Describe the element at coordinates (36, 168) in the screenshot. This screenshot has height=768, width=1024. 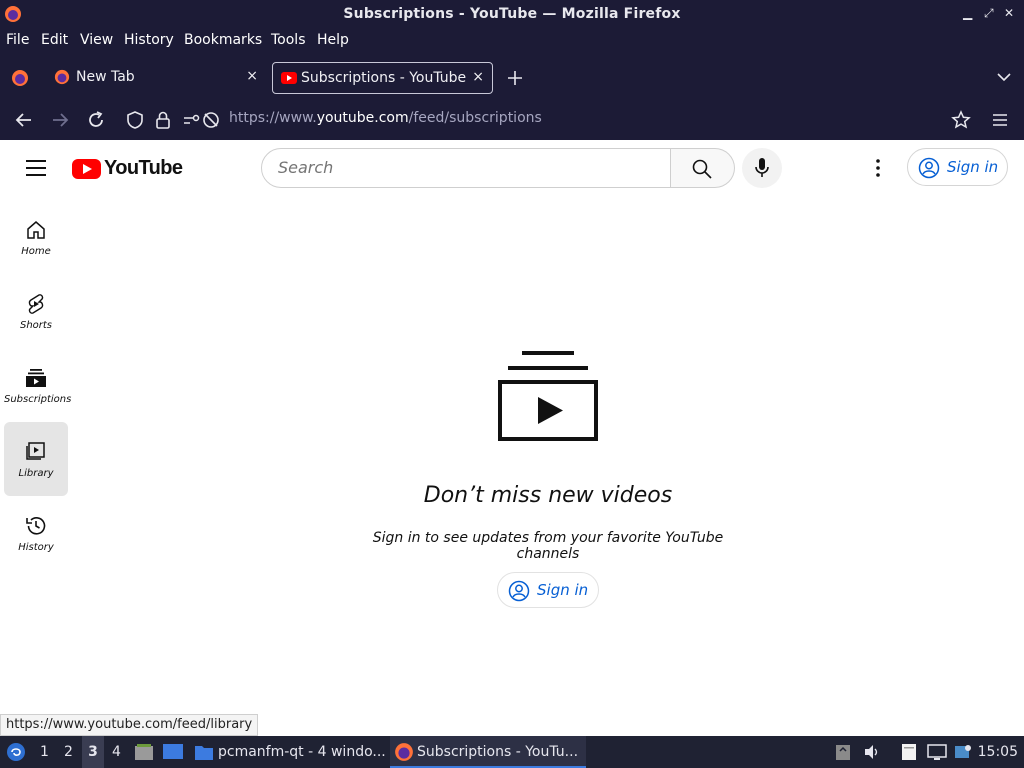
I see `guide-menu-icon` at that location.